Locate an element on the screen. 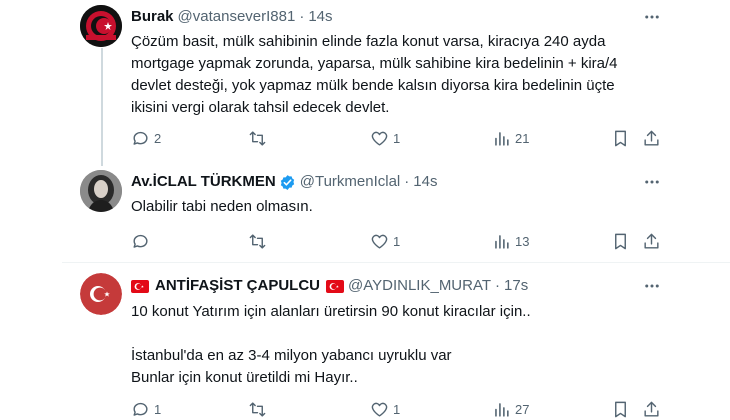 This screenshot has height=420, width=730. tweet-actions: 1 13 is located at coordinates (365, 241).